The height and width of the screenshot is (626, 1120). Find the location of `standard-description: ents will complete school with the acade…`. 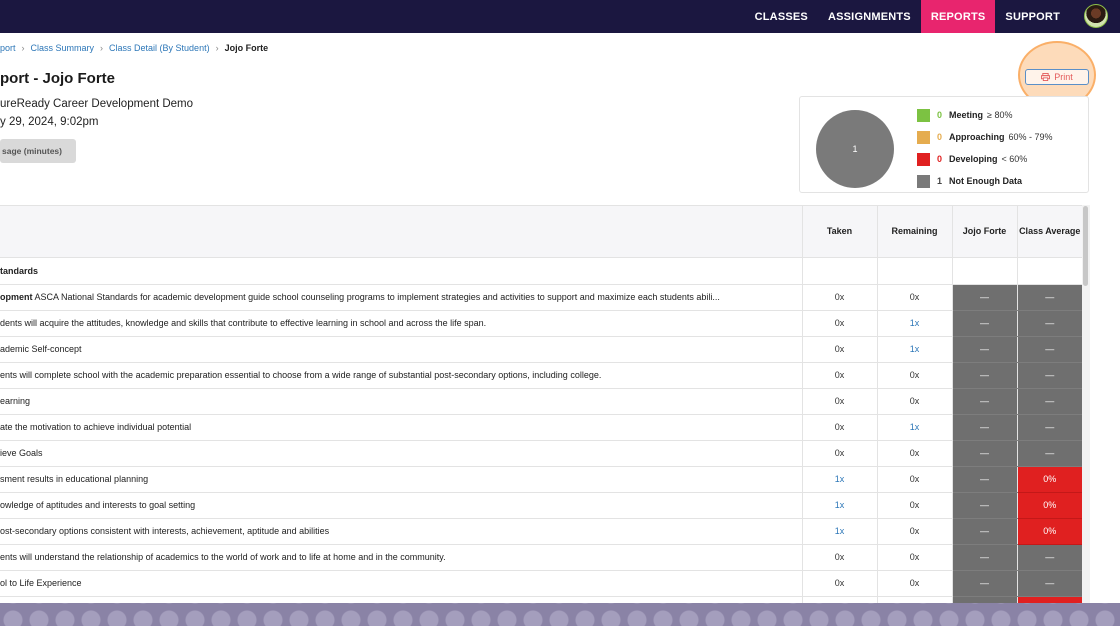

standard-description: ents will complete school with the acade… is located at coordinates (401, 375).